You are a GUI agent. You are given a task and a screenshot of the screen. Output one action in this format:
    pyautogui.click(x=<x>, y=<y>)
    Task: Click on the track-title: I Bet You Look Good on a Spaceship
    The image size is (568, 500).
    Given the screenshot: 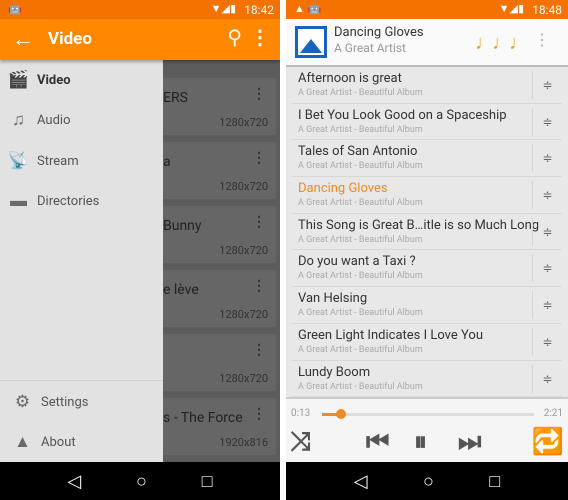 What is the action you would take?
    pyautogui.click(x=402, y=115)
    